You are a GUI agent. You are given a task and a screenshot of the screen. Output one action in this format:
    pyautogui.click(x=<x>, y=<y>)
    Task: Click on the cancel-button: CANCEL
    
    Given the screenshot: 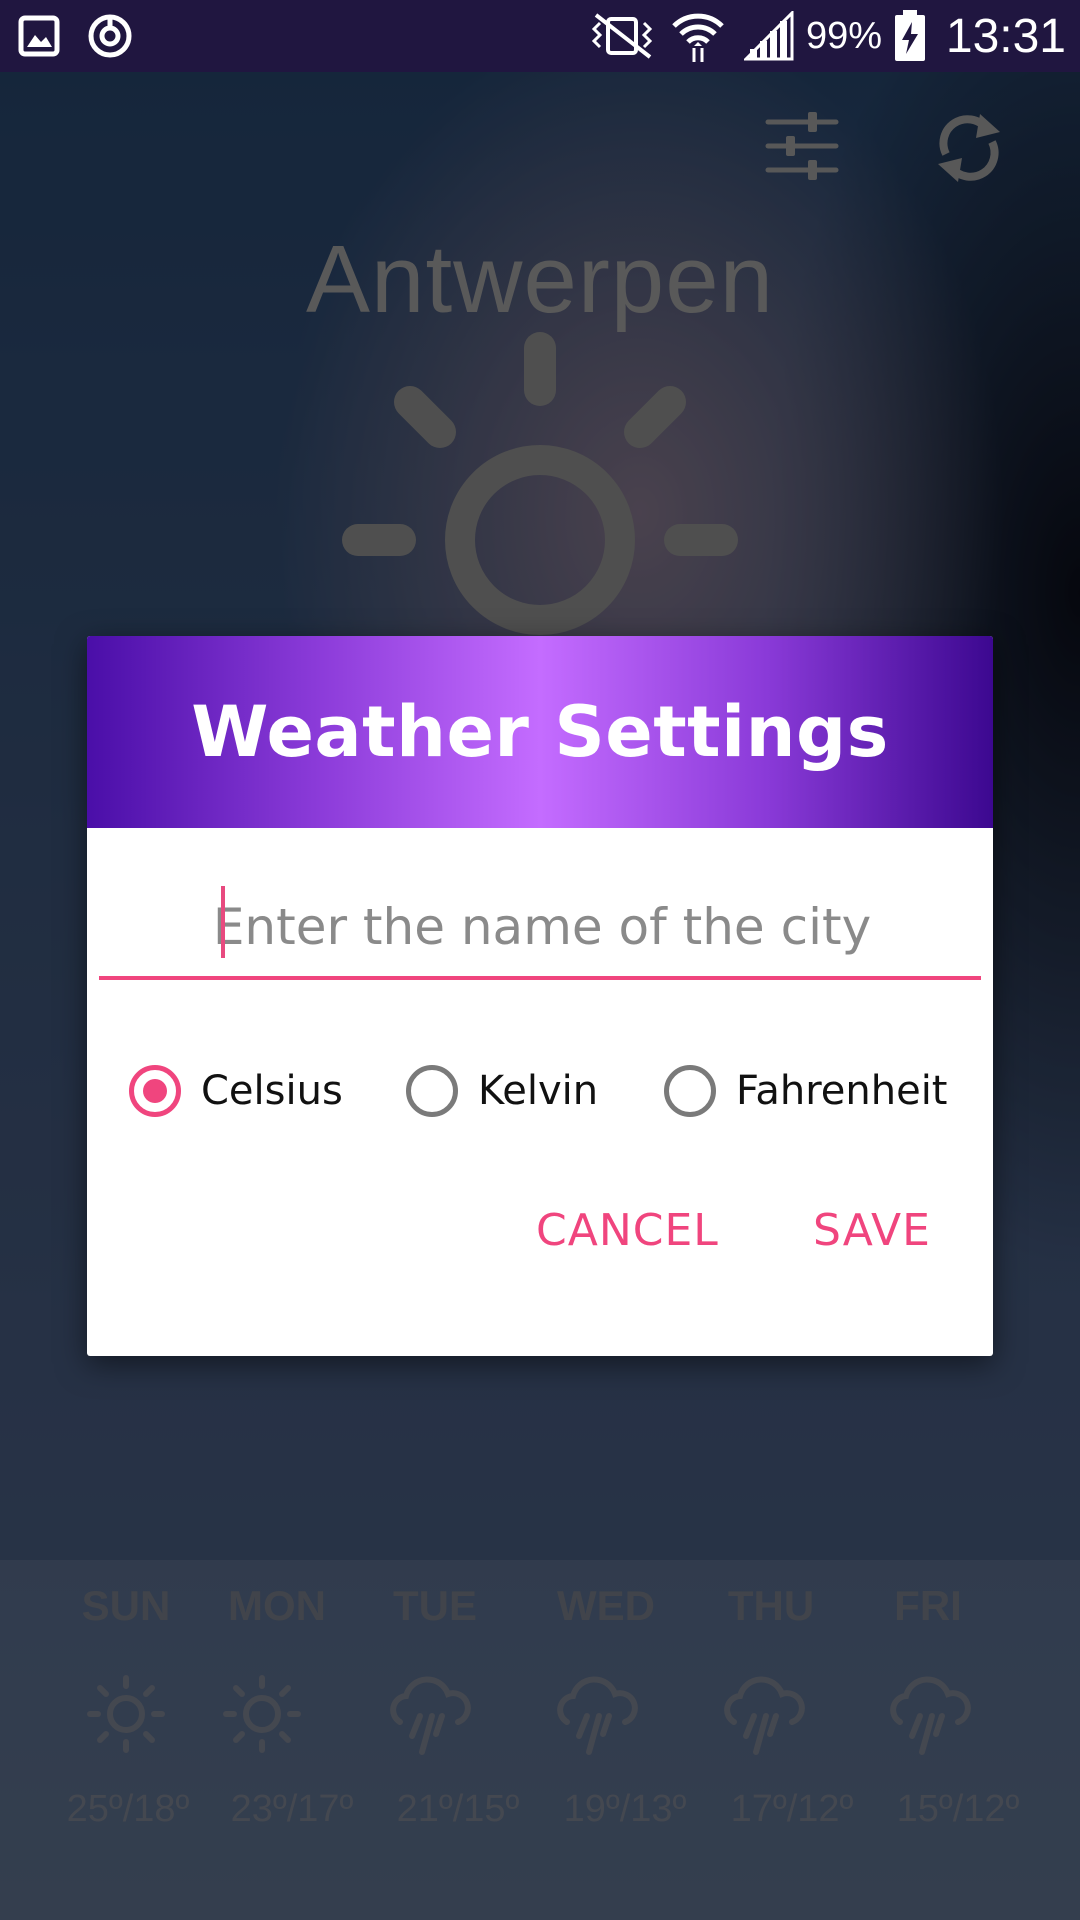 What is the action you would take?
    pyautogui.click(x=627, y=1230)
    